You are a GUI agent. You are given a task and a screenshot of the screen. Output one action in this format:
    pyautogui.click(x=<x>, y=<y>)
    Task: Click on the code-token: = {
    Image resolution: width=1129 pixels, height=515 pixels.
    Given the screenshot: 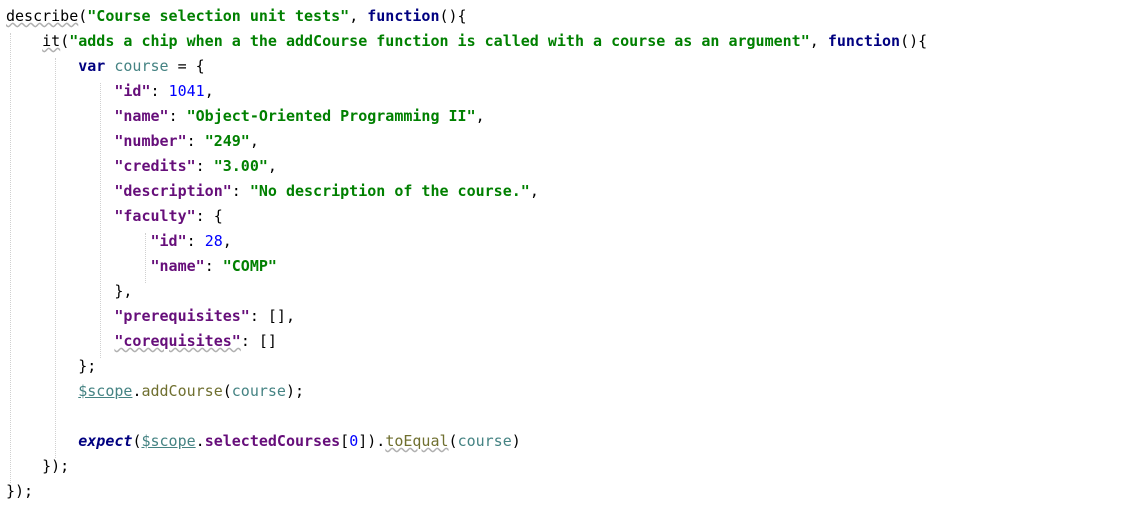 What is the action you would take?
    pyautogui.click(x=186, y=66)
    